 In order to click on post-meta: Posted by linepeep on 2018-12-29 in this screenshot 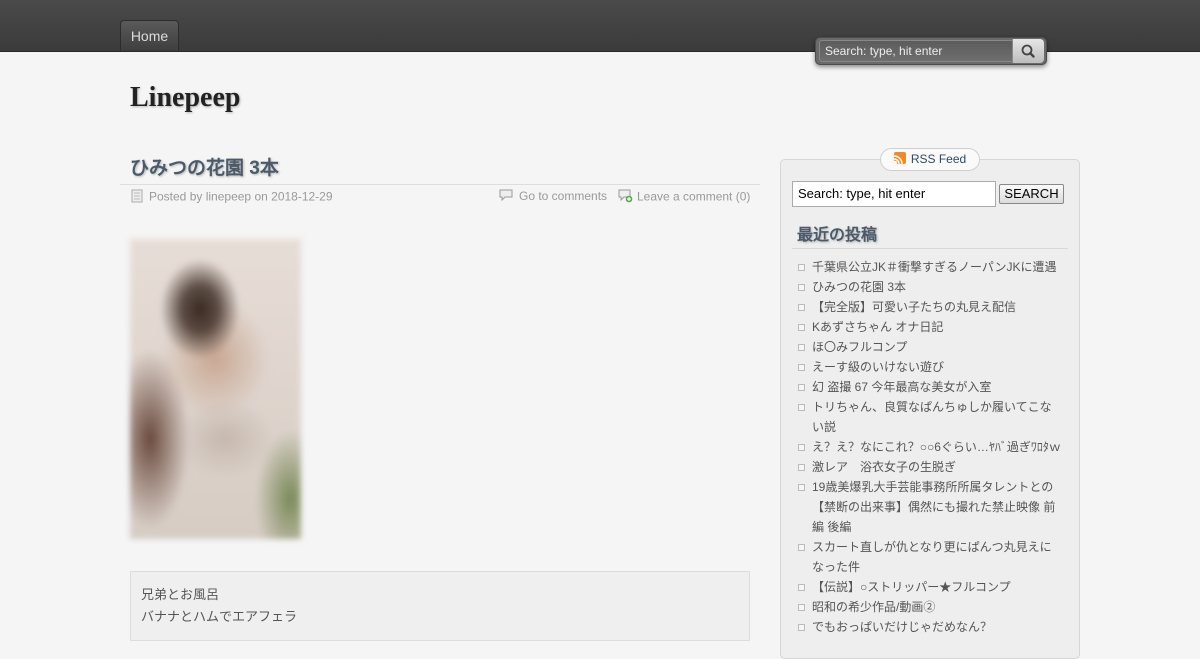, I will do `click(232, 197)`.